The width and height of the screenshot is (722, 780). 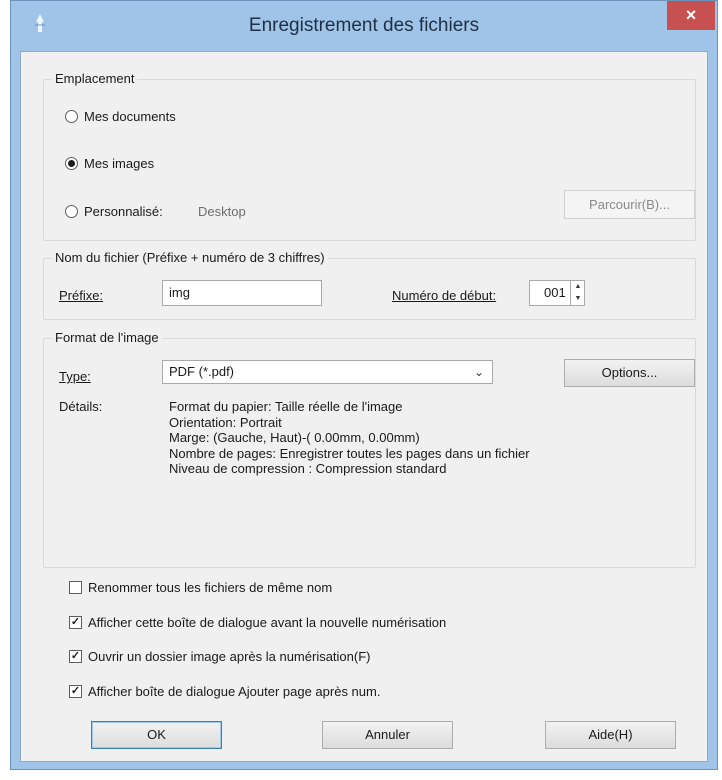 What do you see at coordinates (327, 372) in the screenshot?
I see `type-select: PDF (*.pdf) ⌄` at bounding box center [327, 372].